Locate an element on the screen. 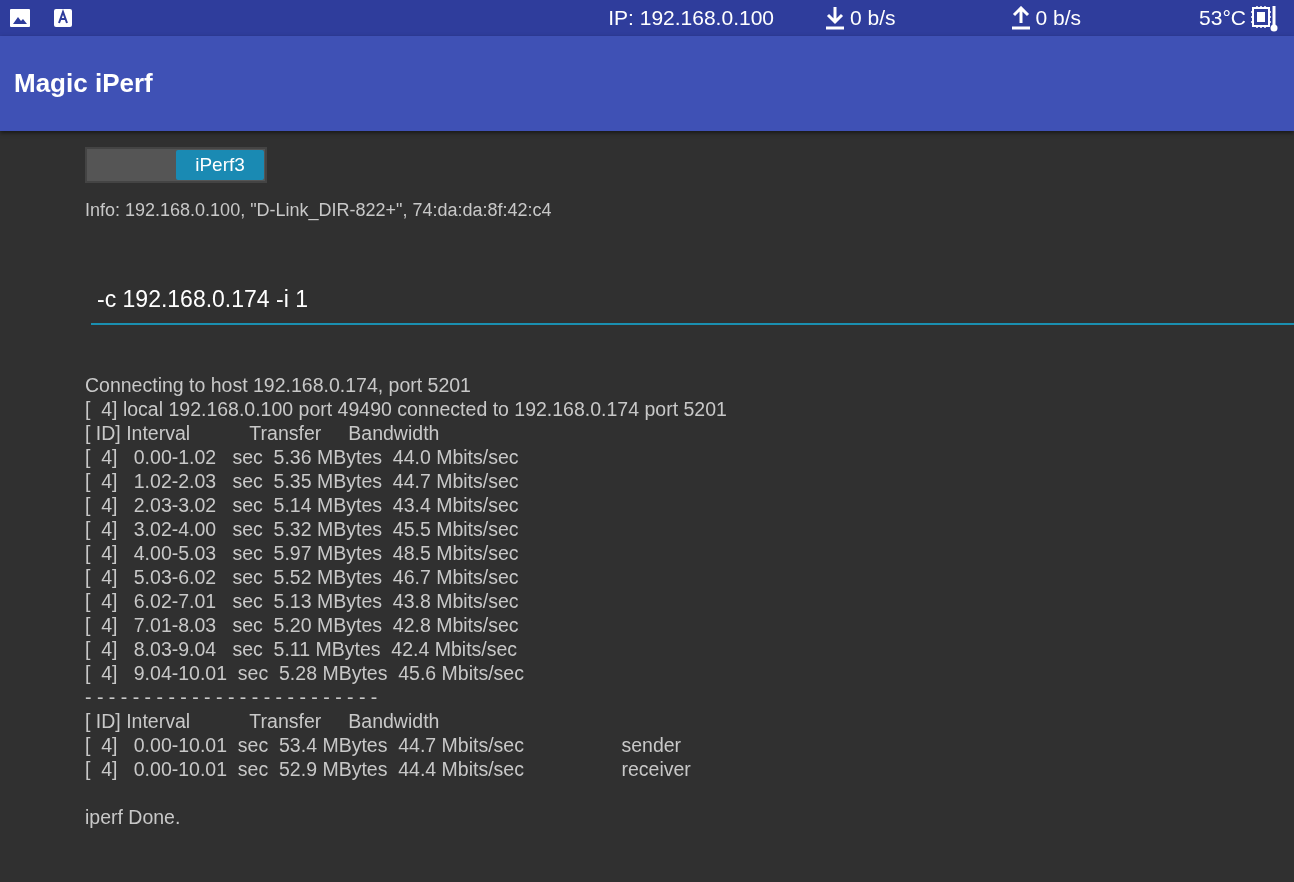 This screenshot has width=1294, height=882. output-line: [ 4] 8.03-9.04 sec 5.11 MBytes 42.4 Mbits/sec is located at coordinates (302, 648).